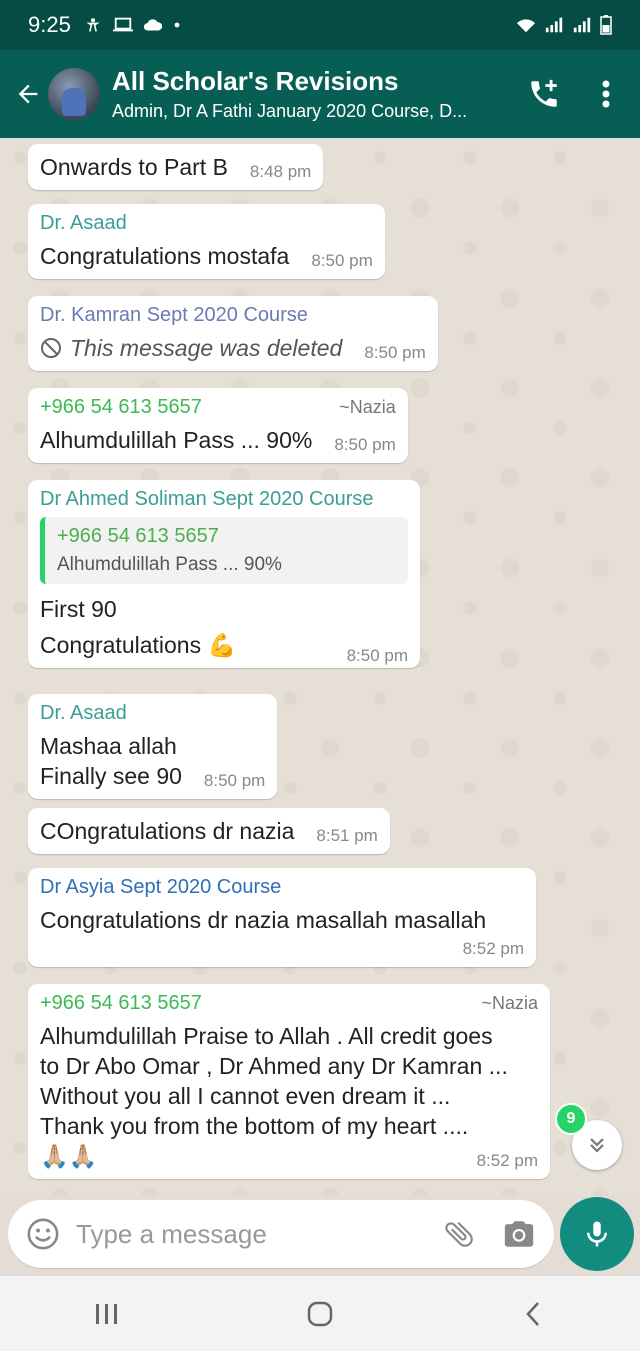 The height and width of the screenshot is (1351, 640). What do you see at coordinates (177, 25) in the screenshot?
I see `dot-icon` at bounding box center [177, 25].